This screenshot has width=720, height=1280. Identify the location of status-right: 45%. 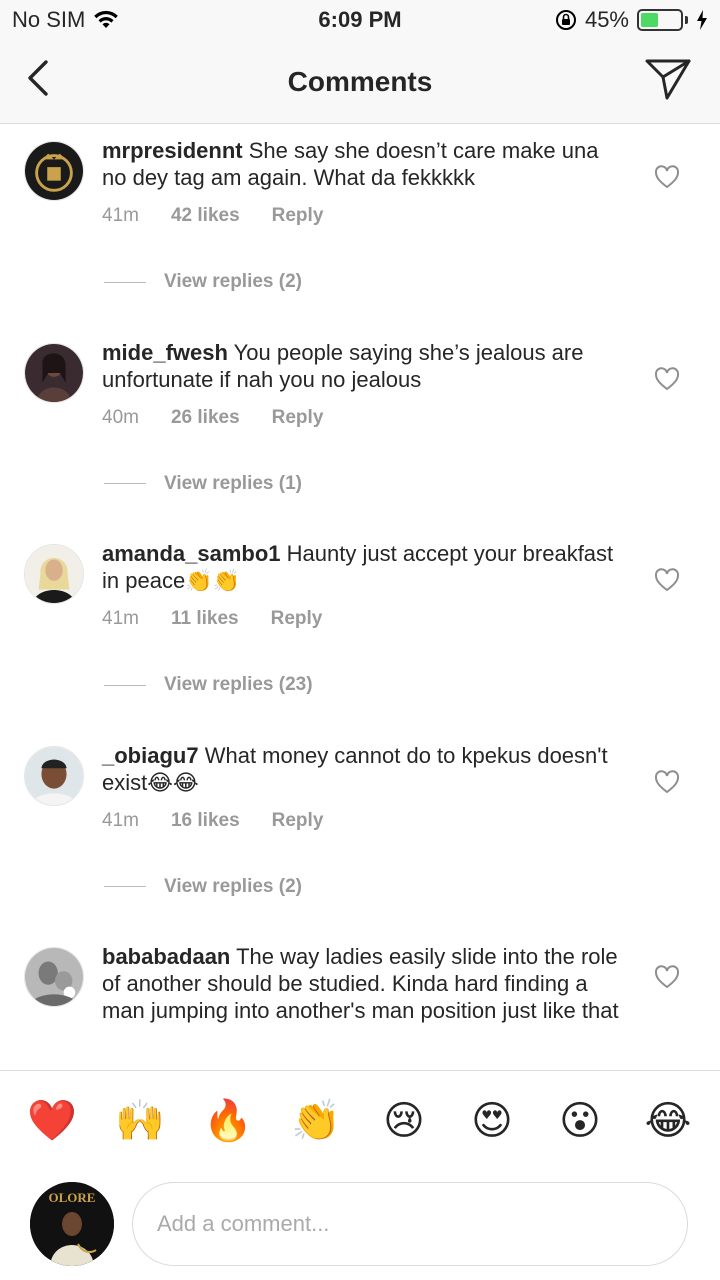
(631, 20).